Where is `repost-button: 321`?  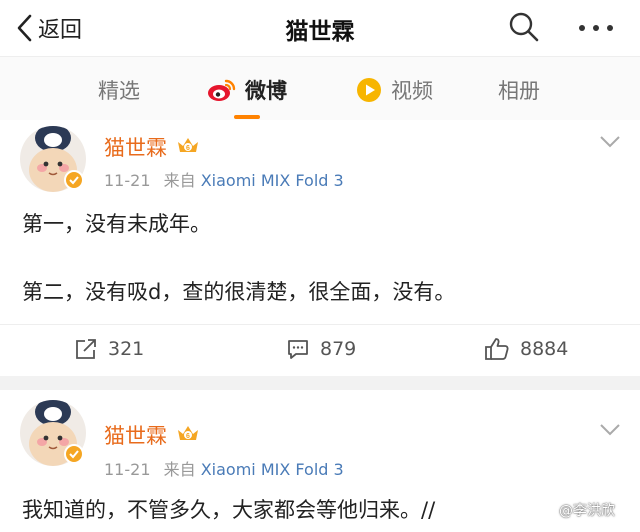
repost-button: 321 is located at coordinates (109, 349).